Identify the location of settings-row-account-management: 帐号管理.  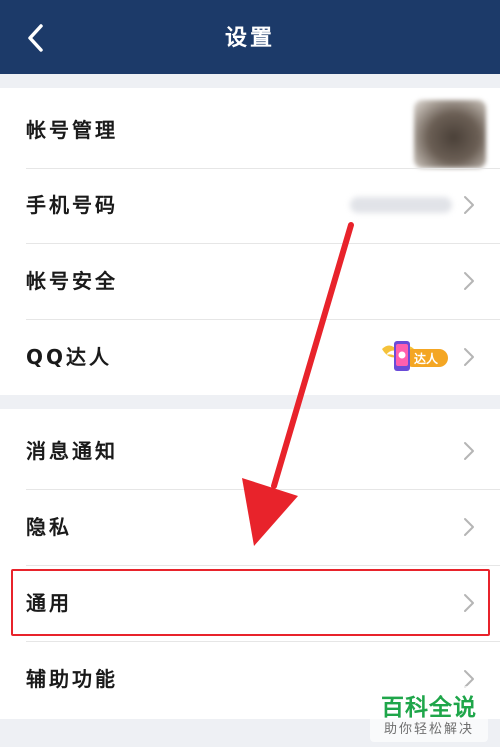
(250, 130).